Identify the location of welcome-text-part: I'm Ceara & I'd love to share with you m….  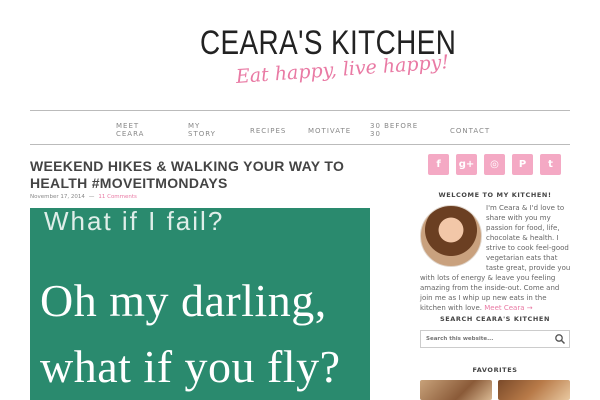
(528, 238).